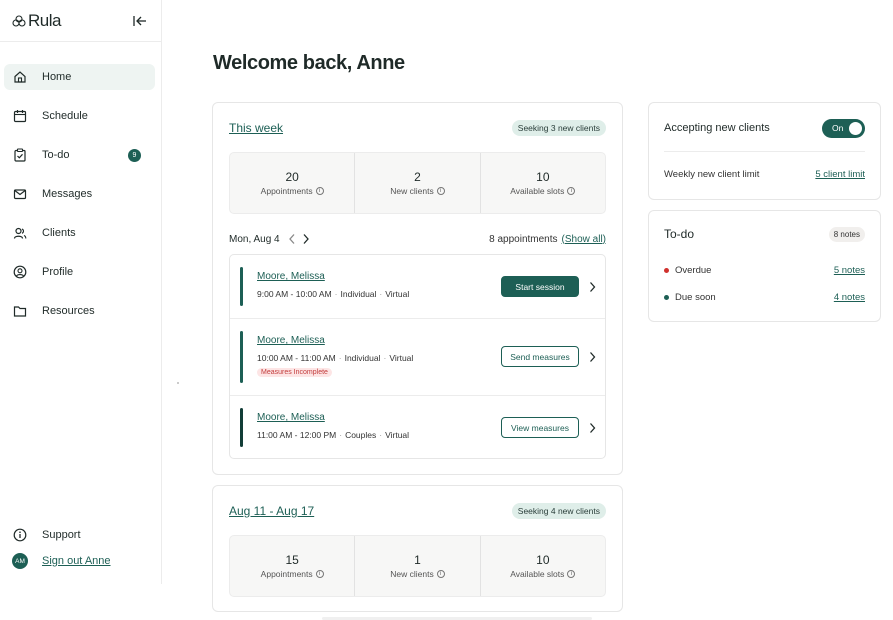 The image size is (893, 620). What do you see at coordinates (68, 311) in the screenshot?
I see `sidebar-item-label: Resources` at bounding box center [68, 311].